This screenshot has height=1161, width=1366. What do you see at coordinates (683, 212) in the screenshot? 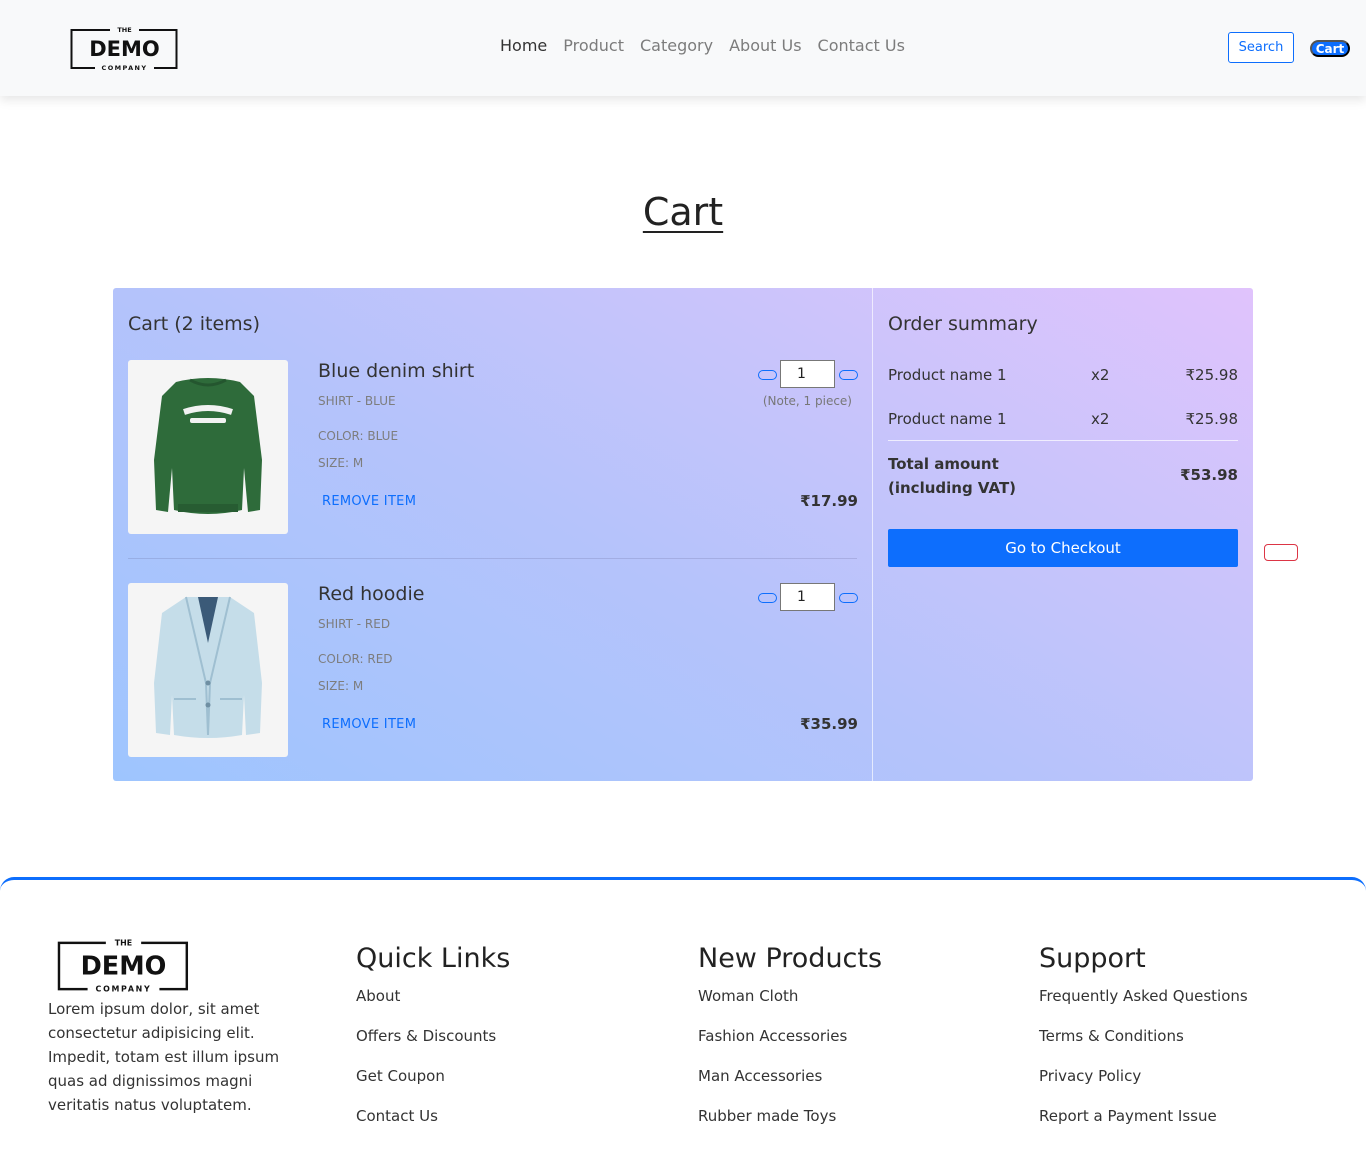
I see `page-title: Cart` at bounding box center [683, 212].